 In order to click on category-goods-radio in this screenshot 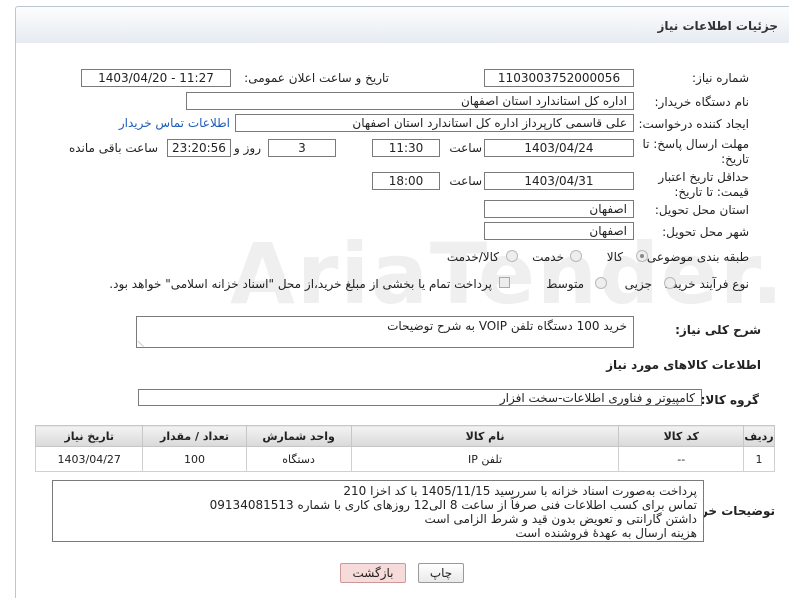, I will do `click(642, 256)`.